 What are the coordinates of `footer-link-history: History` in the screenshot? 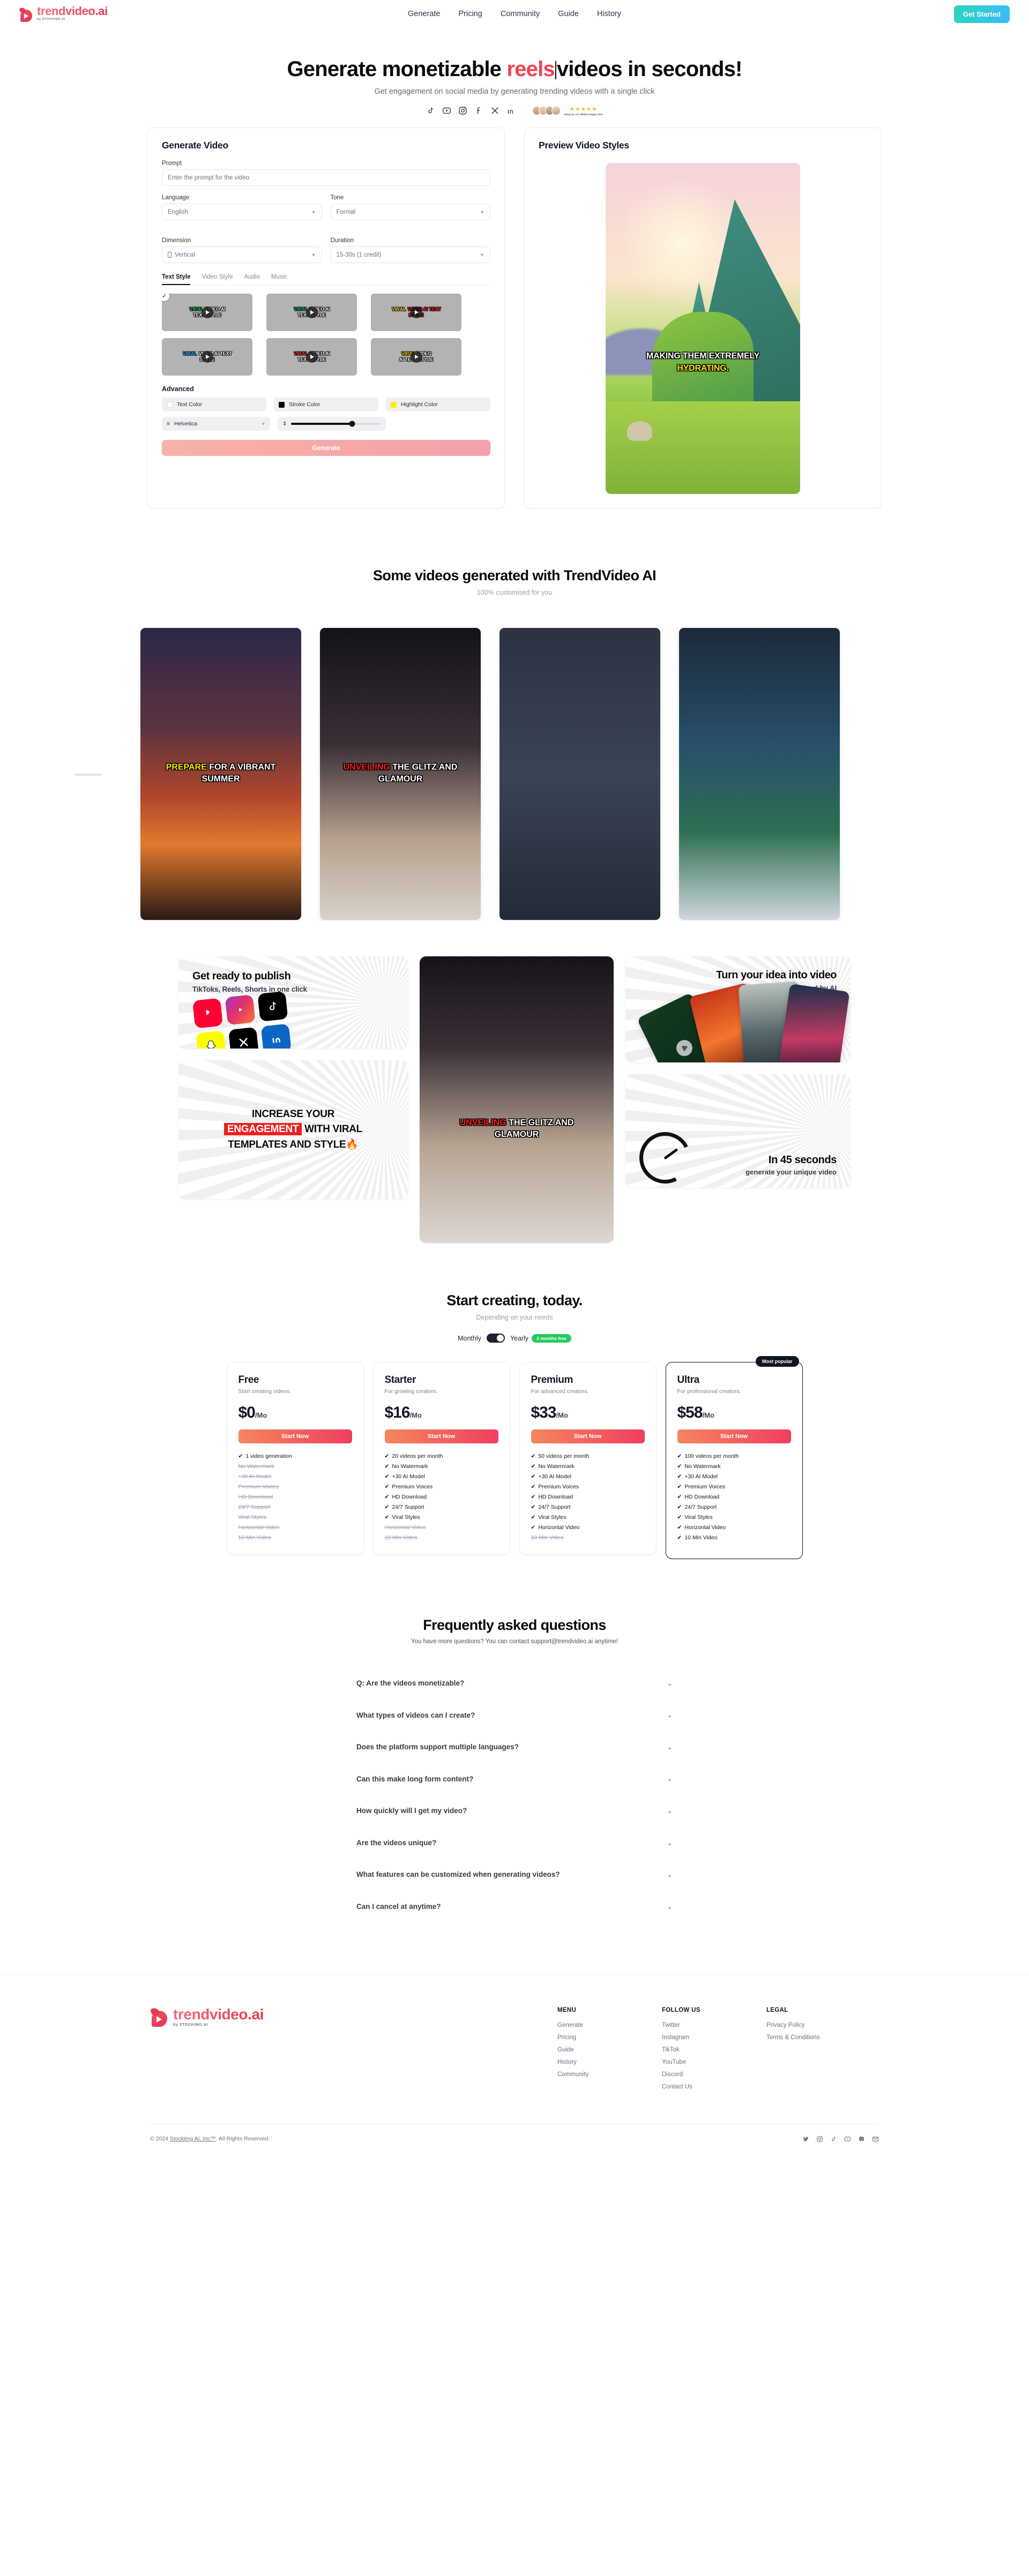 It's located at (609, 2062).